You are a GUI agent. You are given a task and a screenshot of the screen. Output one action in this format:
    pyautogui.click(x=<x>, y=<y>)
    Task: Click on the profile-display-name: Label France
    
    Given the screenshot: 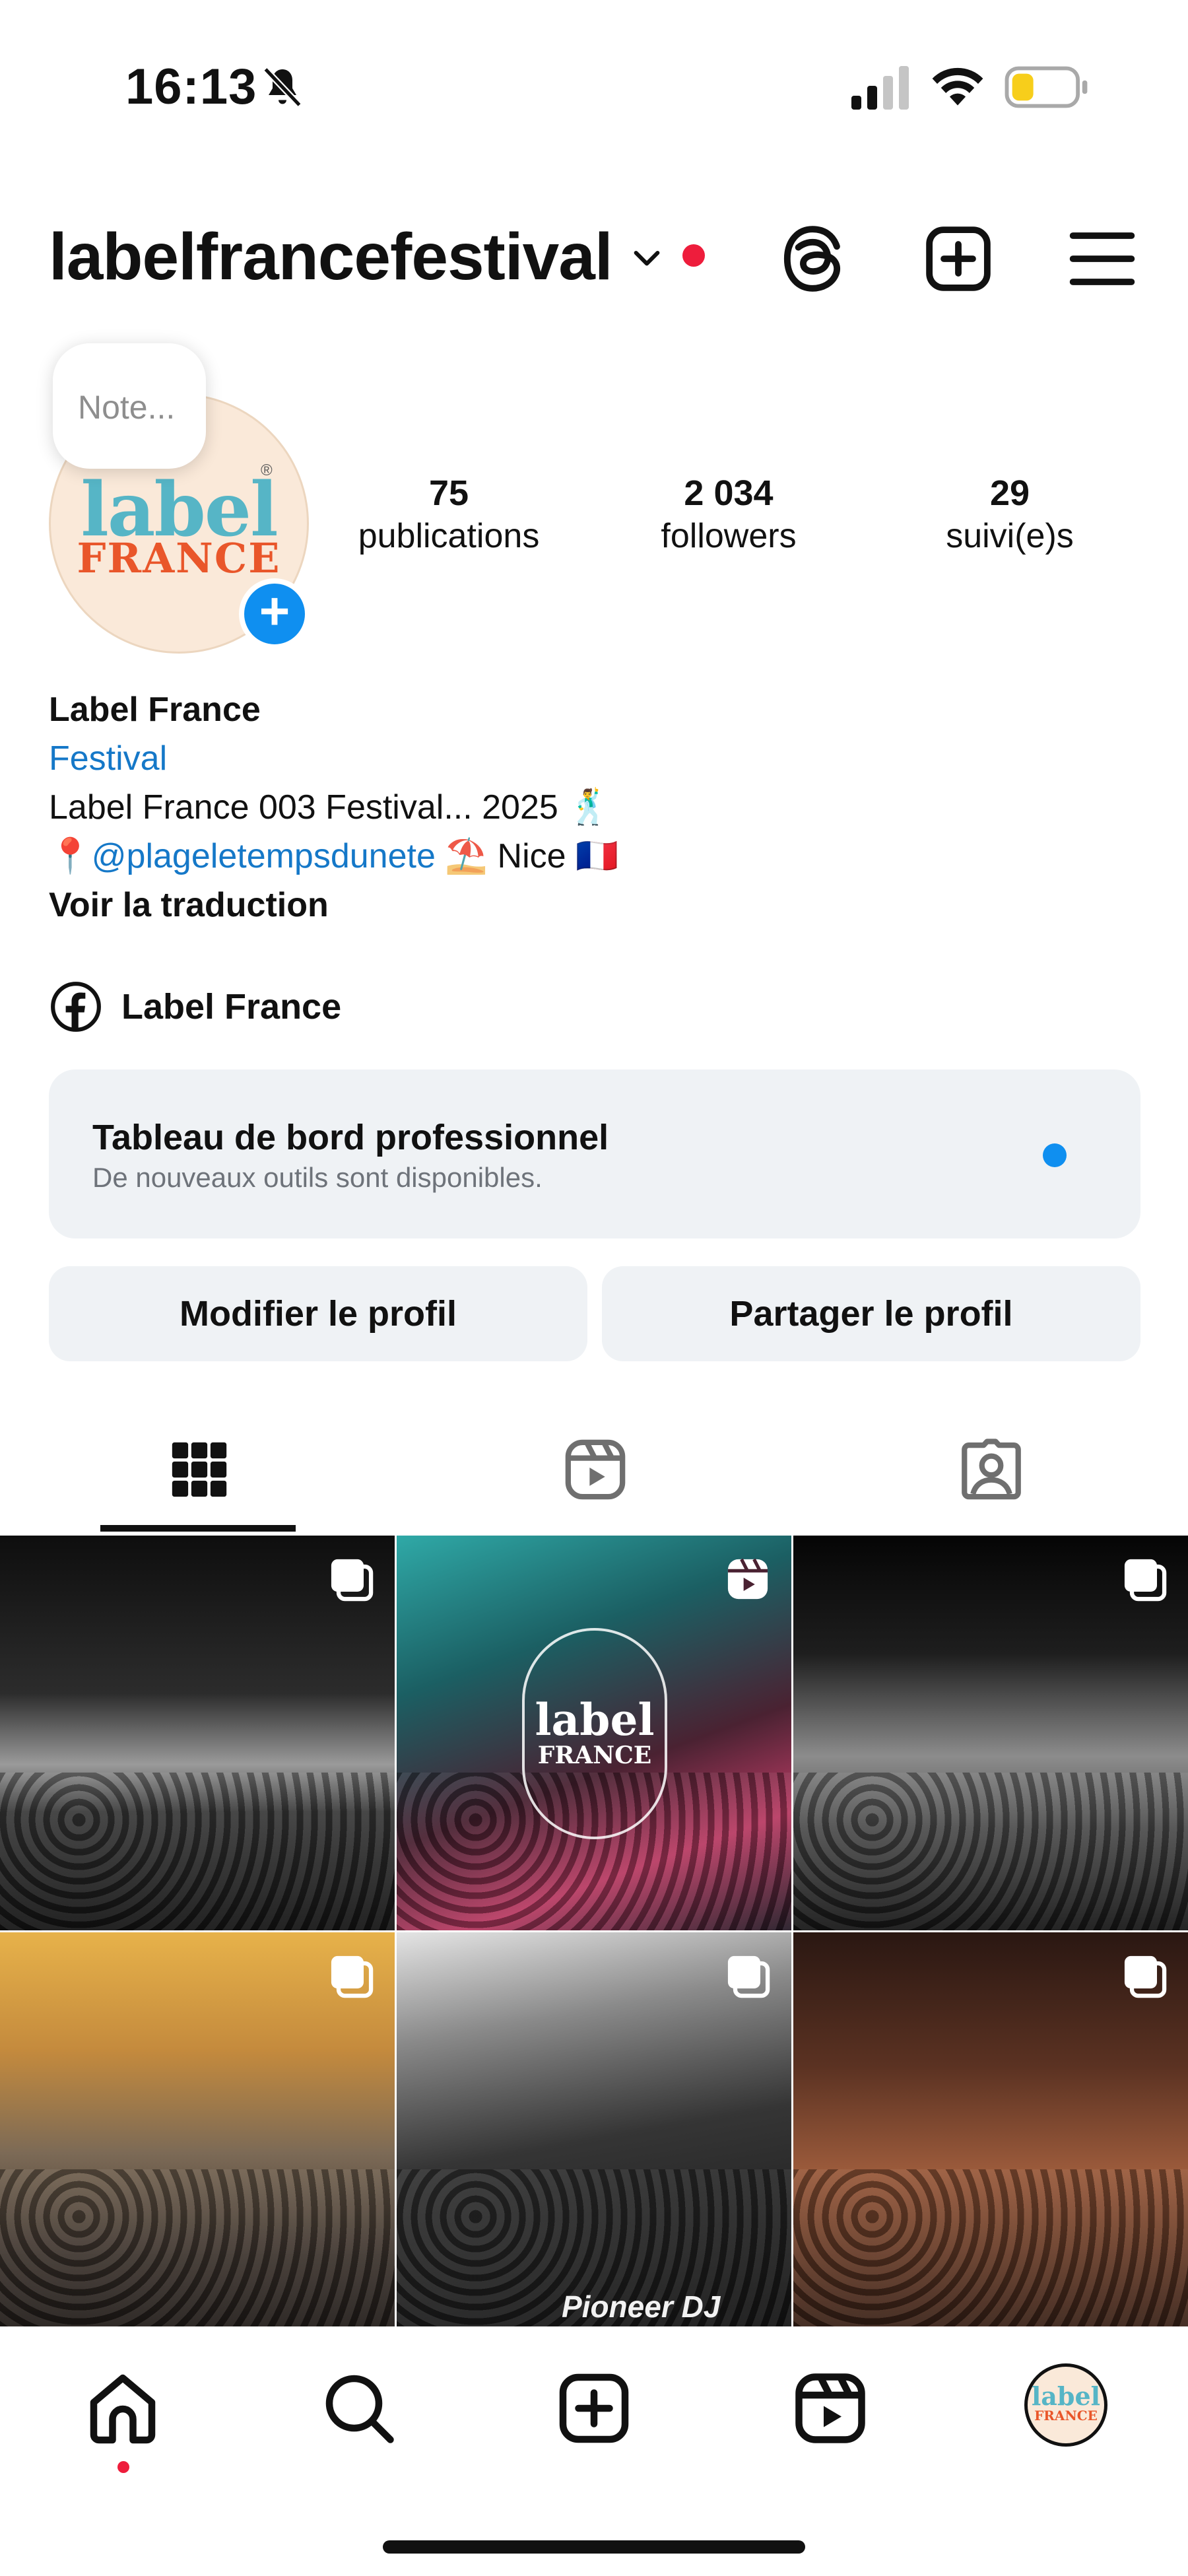 What is the action you would take?
    pyautogui.click(x=155, y=710)
    